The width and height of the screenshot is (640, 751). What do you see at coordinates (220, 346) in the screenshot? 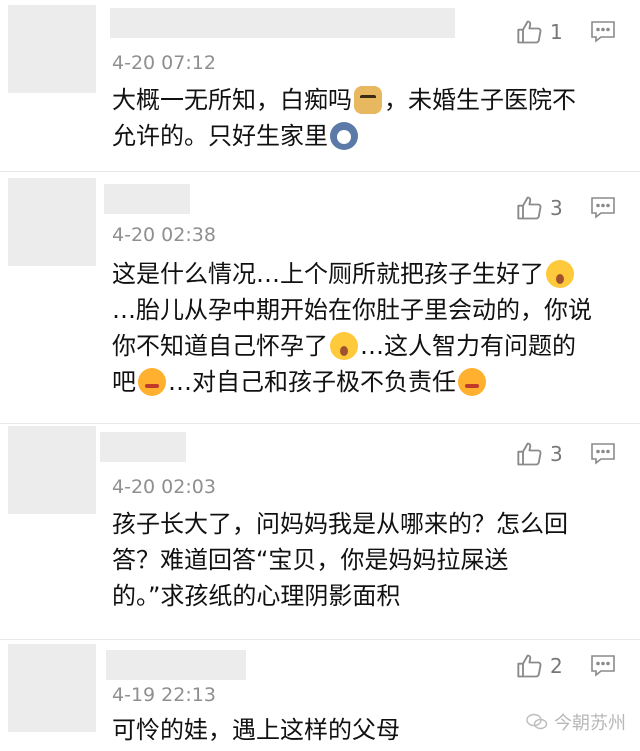
I see `comment-text-run: 你不知道自己怀孕了` at bounding box center [220, 346].